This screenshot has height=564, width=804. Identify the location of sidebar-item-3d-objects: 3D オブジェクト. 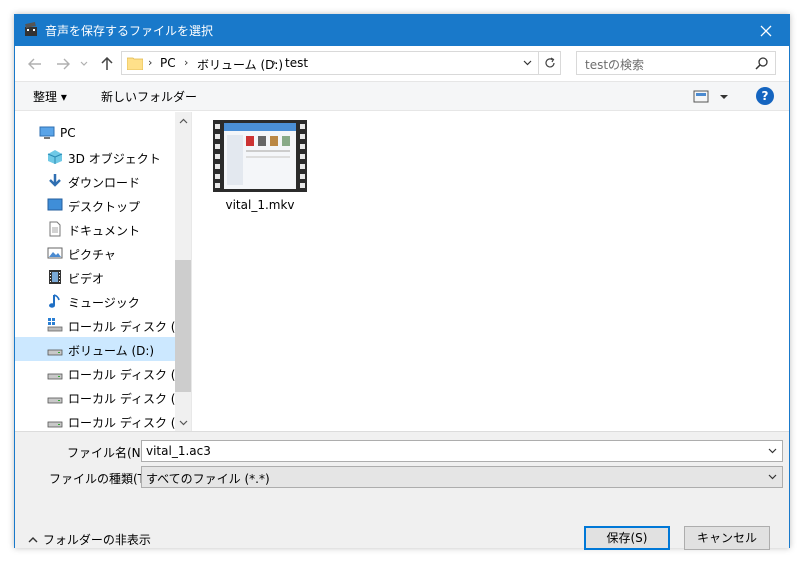
(95, 157).